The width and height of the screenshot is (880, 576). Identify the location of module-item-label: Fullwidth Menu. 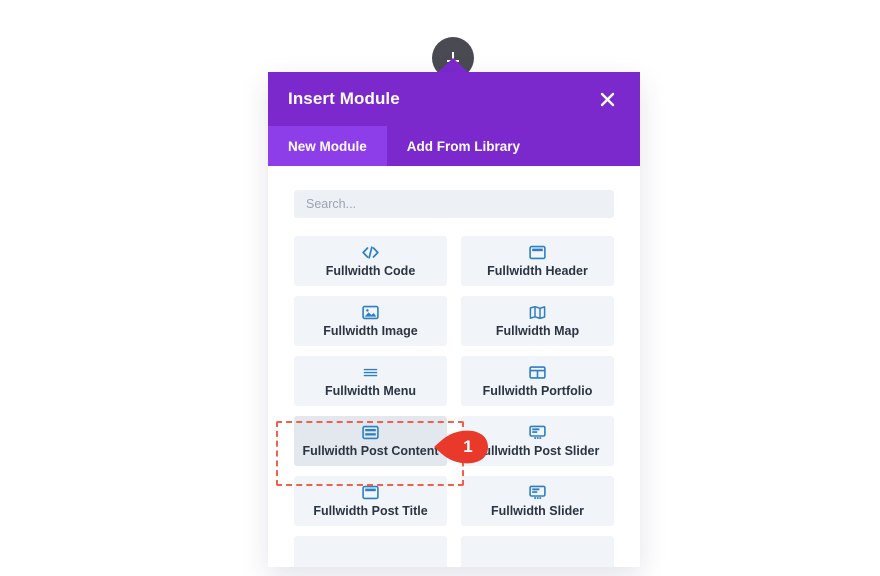
(370, 391).